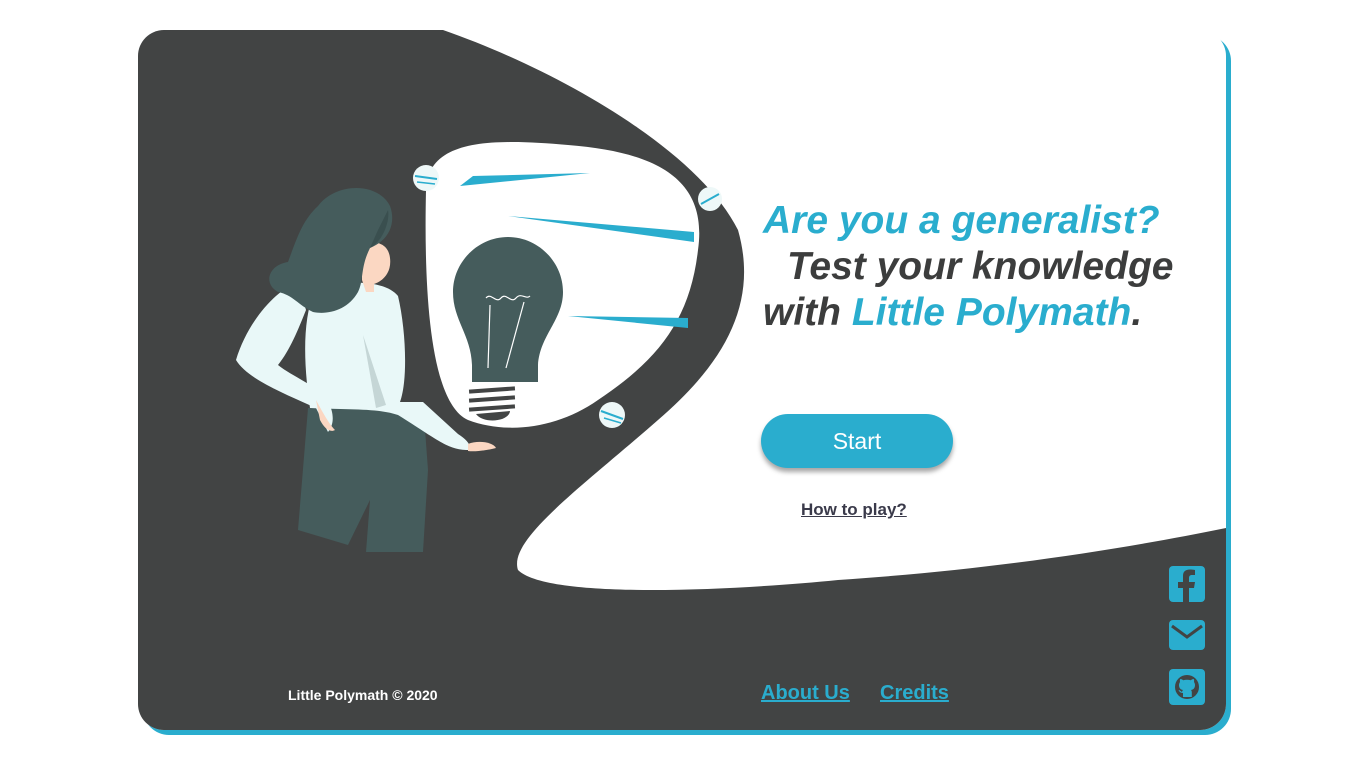  What do you see at coordinates (1187, 635) in the screenshot?
I see `mail-icon` at bounding box center [1187, 635].